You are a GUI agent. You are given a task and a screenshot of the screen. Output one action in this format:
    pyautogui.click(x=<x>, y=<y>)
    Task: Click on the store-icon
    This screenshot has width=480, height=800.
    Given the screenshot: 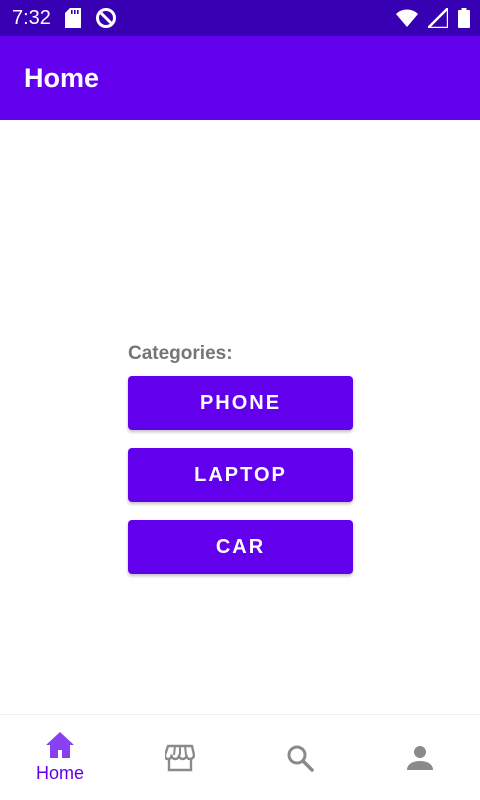 What is the action you would take?
    pyautogui.click(x=180, y=758)
    